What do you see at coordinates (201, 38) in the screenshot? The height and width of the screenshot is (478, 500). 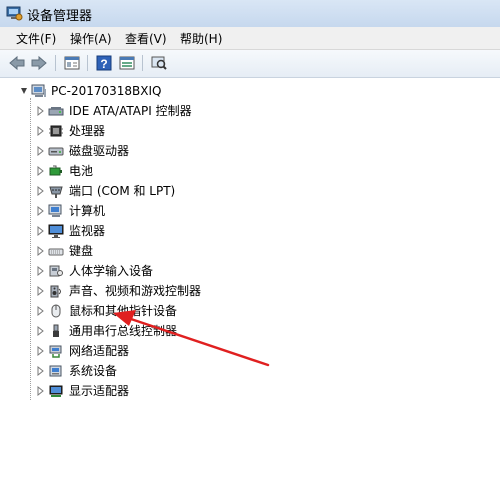 I see `menu-help: 帮助(H)` at bounding box center [201, 38].